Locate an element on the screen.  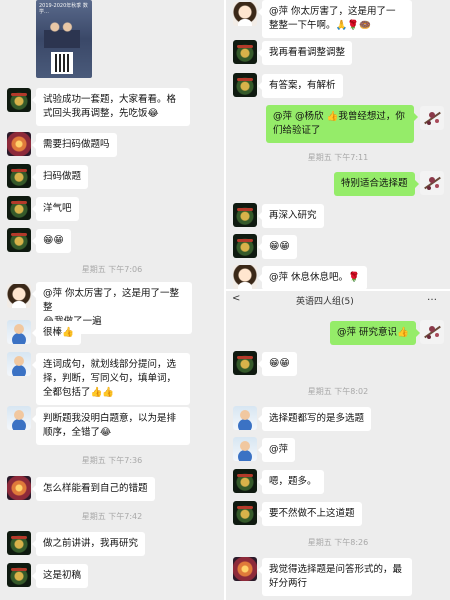
back-arrow-icon: < is located at coordinates (236, 298).